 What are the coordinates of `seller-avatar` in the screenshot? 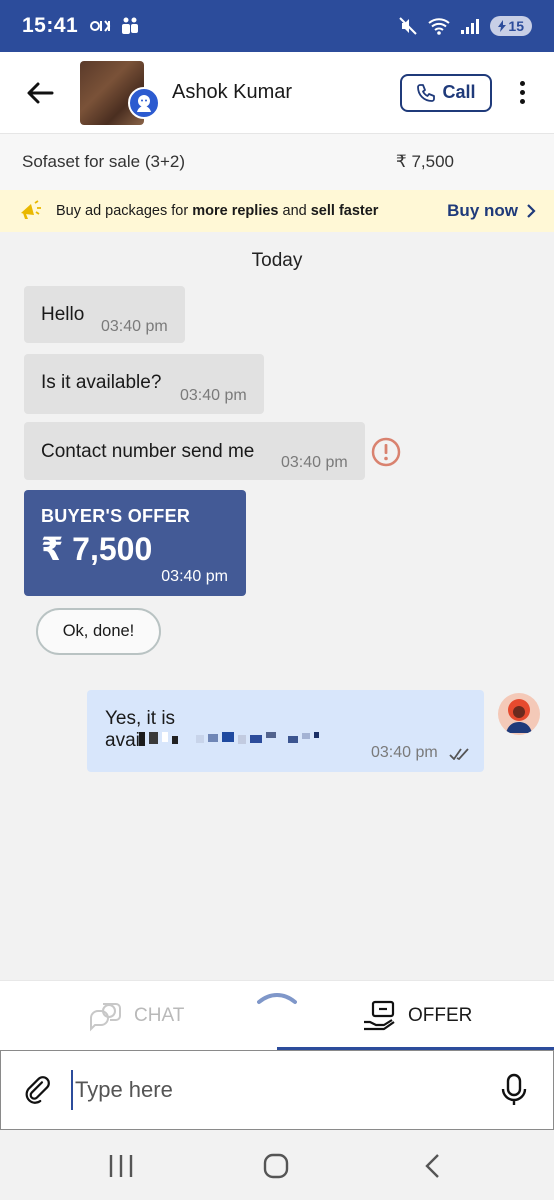 It's located at (144, 102).